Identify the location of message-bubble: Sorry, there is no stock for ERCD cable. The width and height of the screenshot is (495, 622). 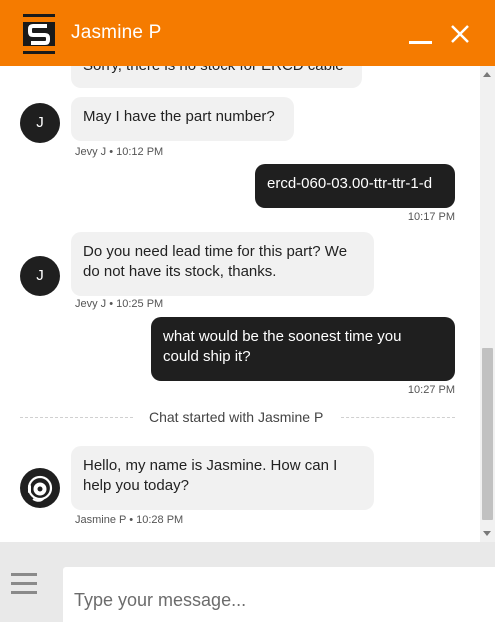
(216, 77).